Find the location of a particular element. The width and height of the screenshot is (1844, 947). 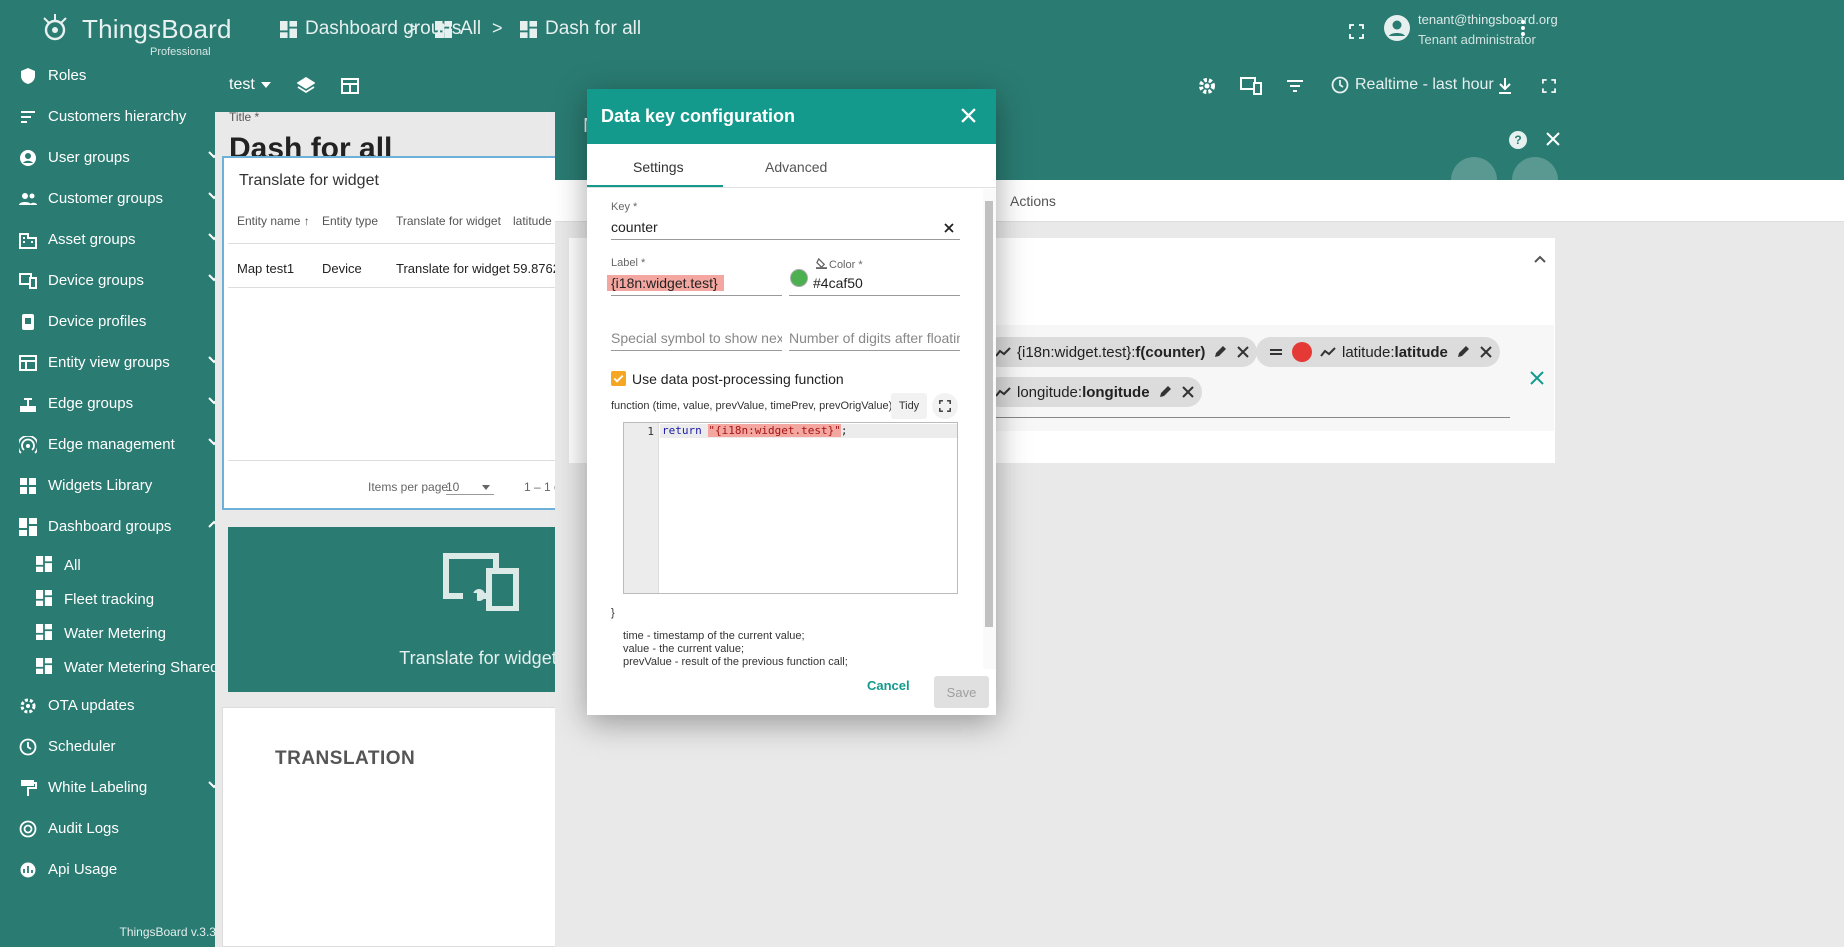

sidebar-item-ota-updates: OTA updates is located at coordinates (118, 705).